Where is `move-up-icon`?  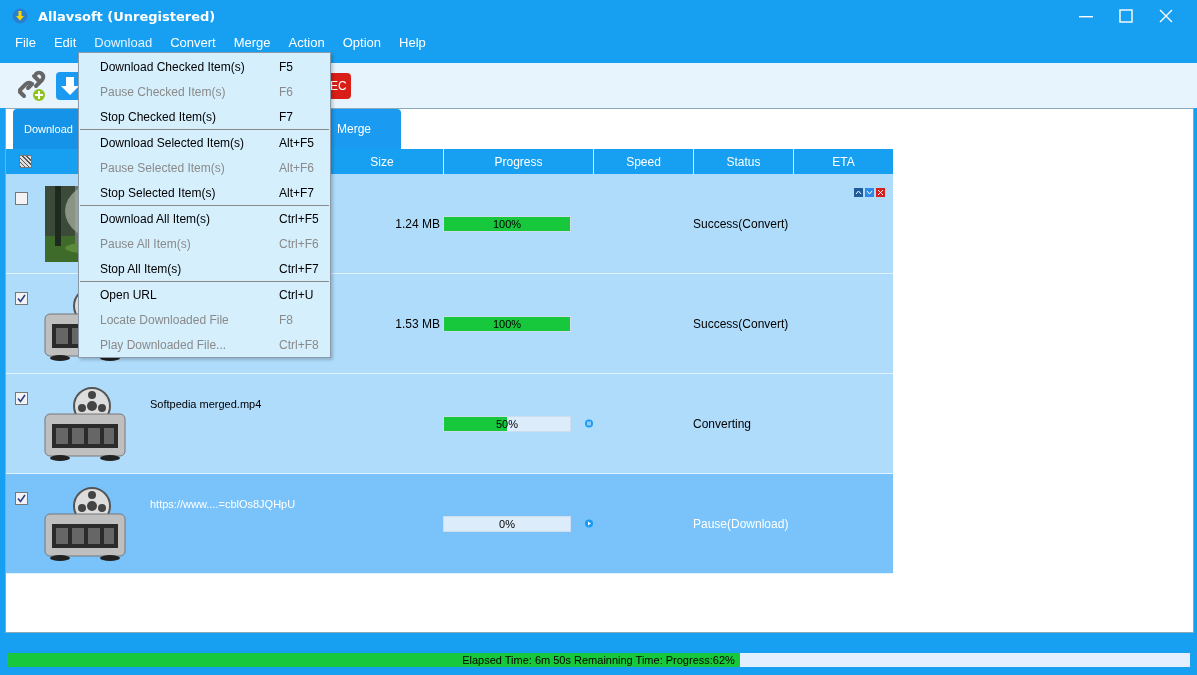 move-up-icon is located at coordinates (858, 192).